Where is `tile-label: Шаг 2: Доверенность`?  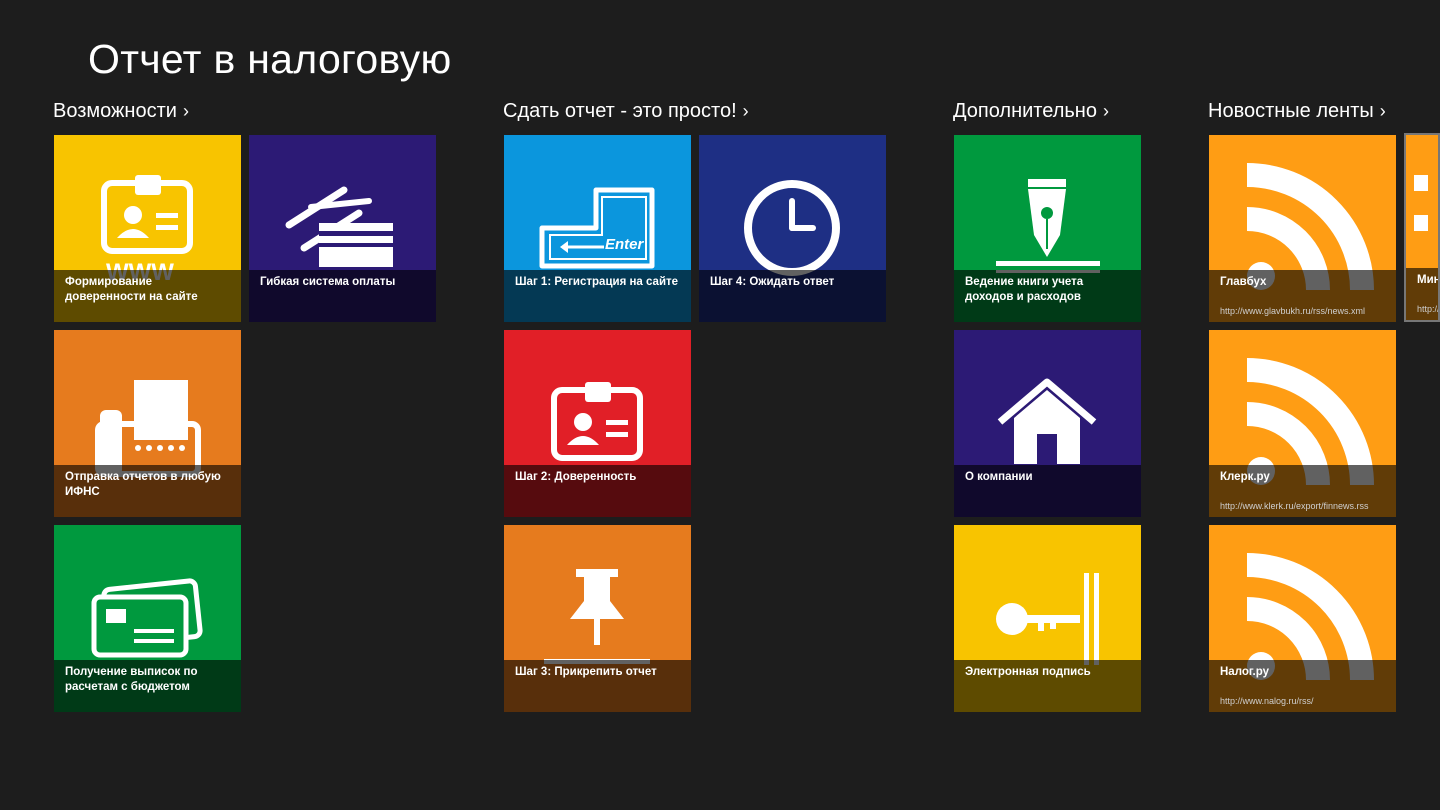
tile-label: Шаг 2: Доверенность is located at coordinates (576, 477).